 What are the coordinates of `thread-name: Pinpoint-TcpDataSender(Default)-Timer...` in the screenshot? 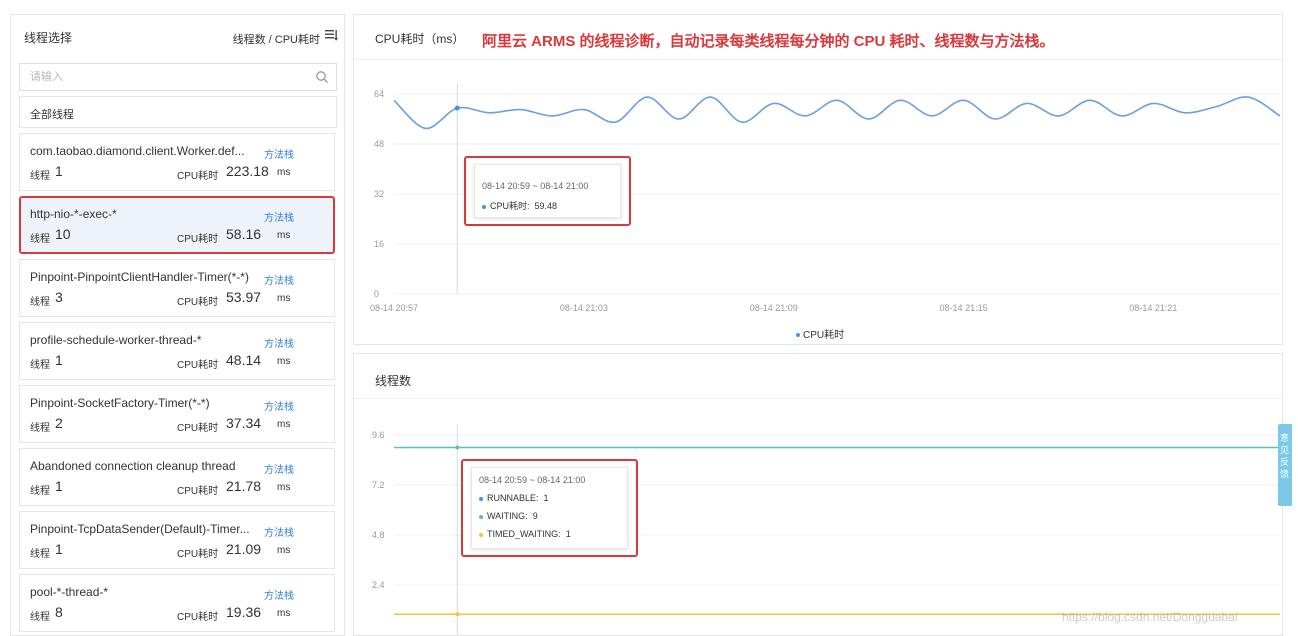 It's located at (140, 529).